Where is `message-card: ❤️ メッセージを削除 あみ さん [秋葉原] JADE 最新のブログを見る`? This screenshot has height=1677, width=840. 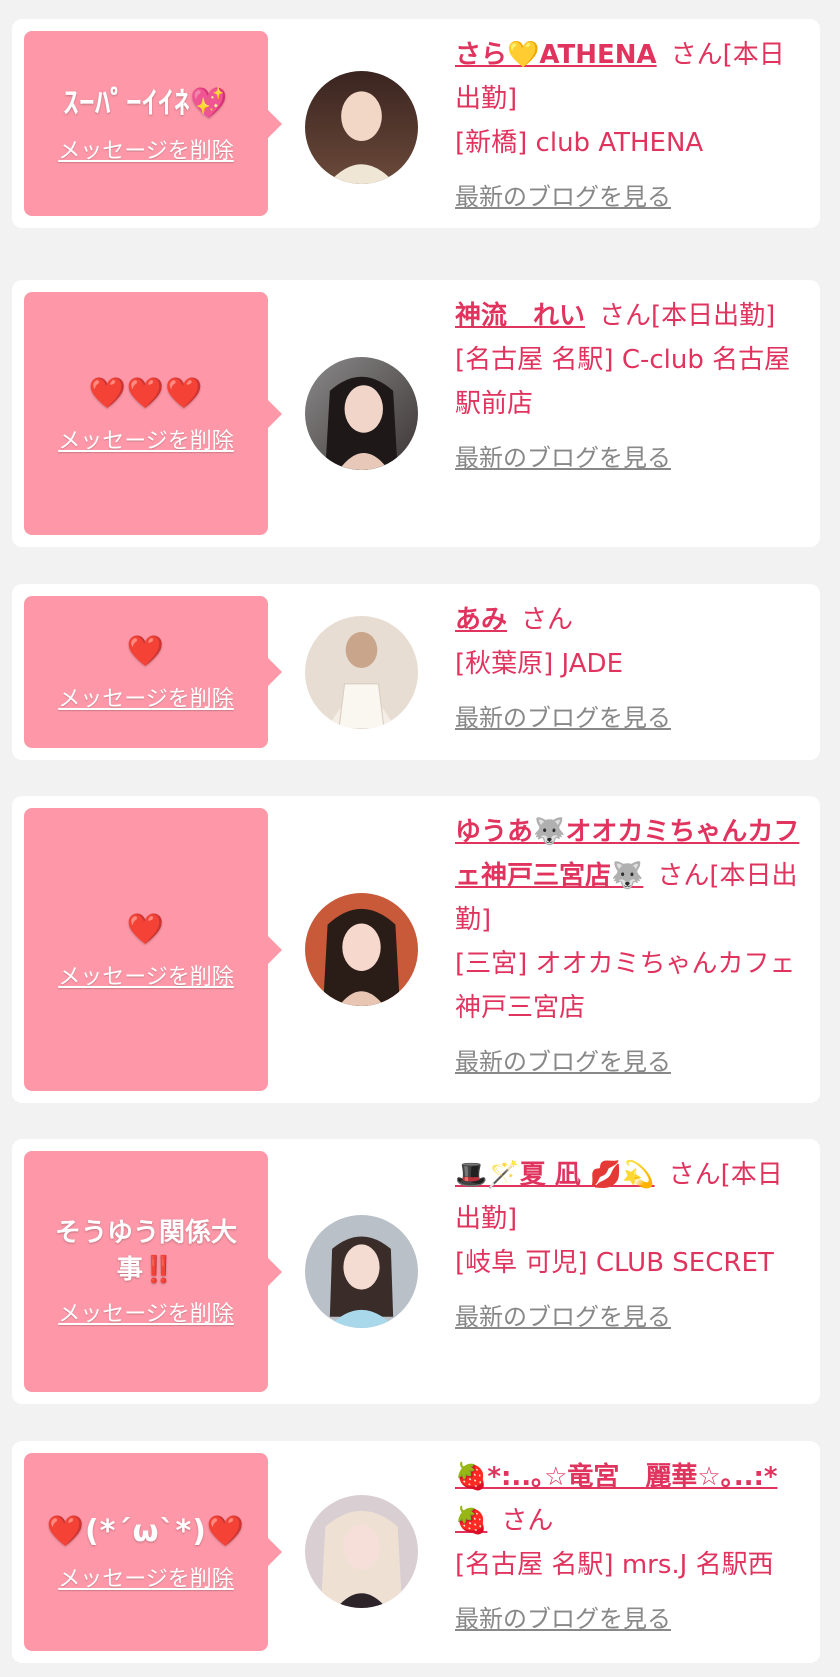 message-card: ❤️ メッセージを削除 あみ さん [秋葉原] JADE 最新のブログを見る is located at coordinates (416, 672).